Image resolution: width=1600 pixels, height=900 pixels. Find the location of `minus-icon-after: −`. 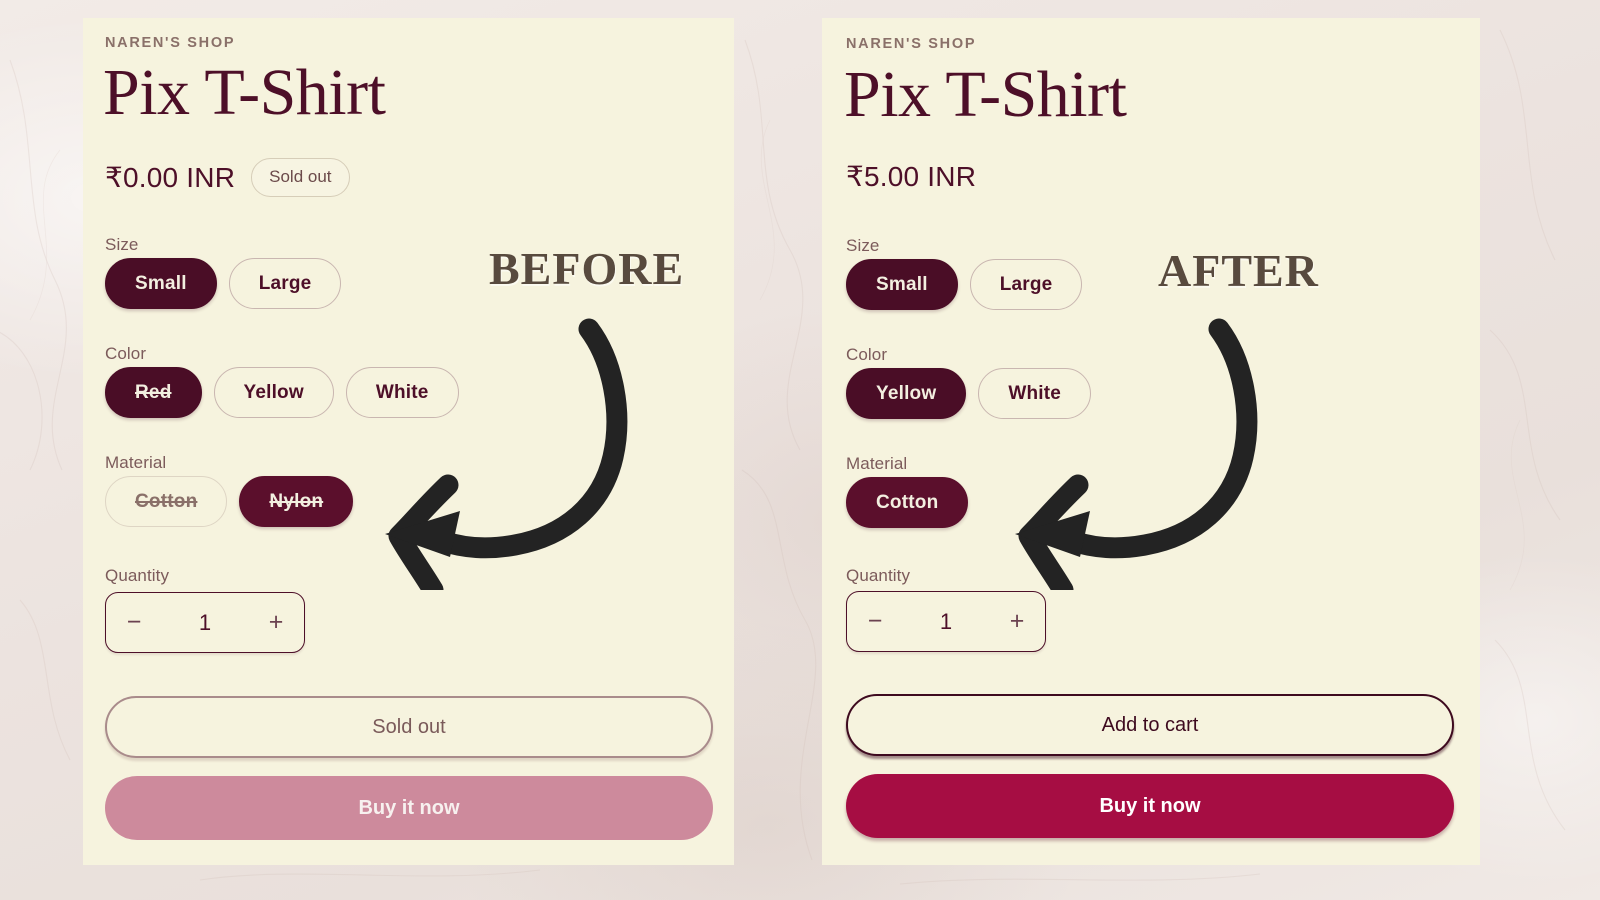

minus-icon-after: − is located at coordinates (875, 621).